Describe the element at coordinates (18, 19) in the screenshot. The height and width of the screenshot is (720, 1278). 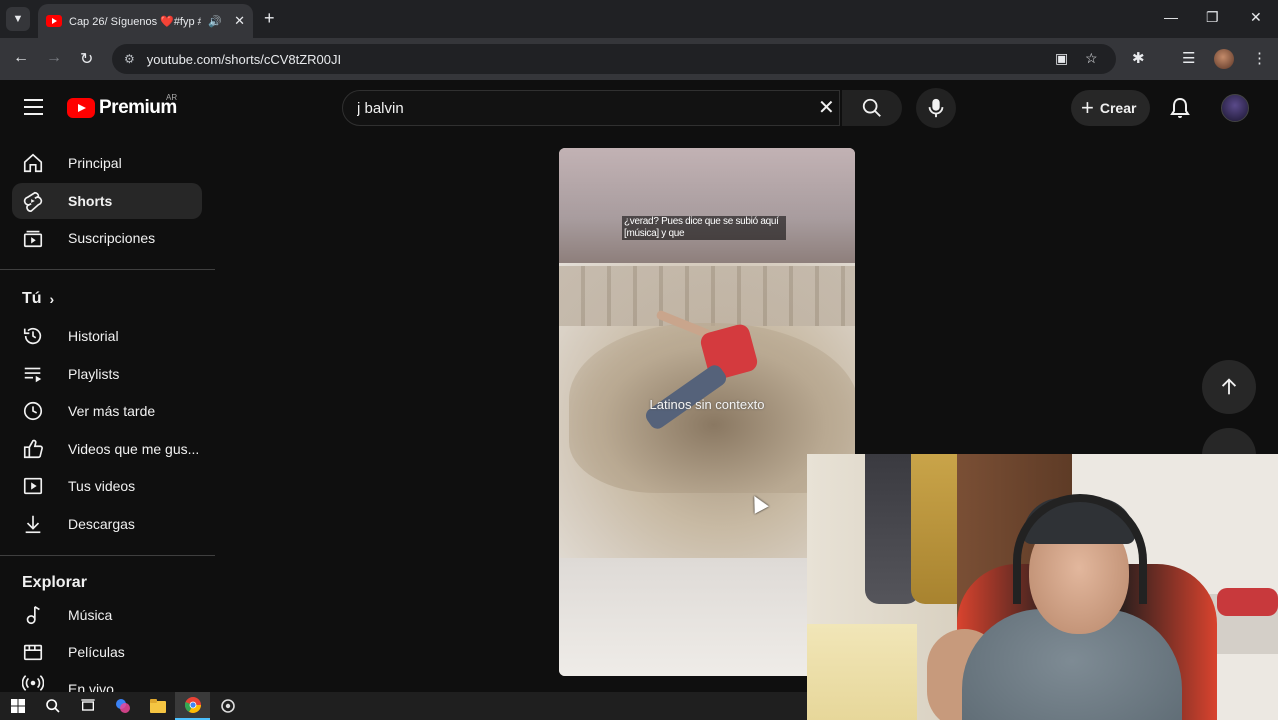
I see `tab-search-button: ▼` at that location.